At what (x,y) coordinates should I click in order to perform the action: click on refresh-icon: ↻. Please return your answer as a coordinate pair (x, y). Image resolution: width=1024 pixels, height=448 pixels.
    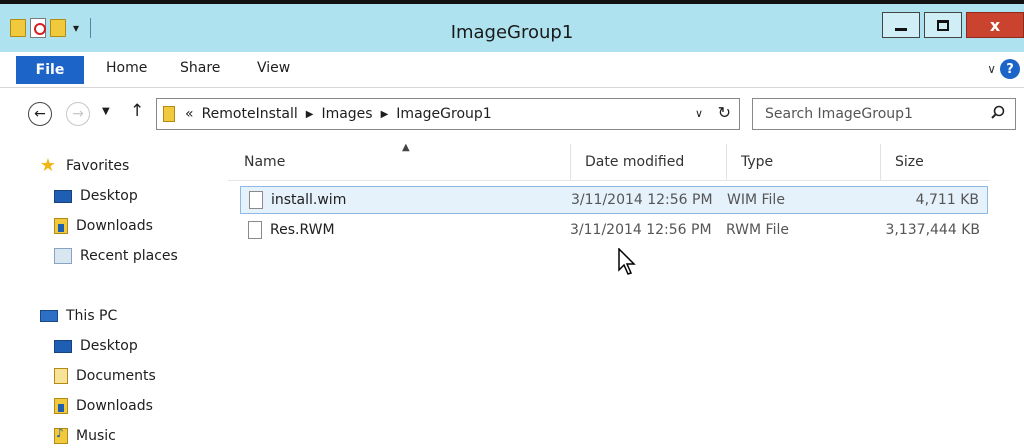
    Looking at the image, I should click on (724, 112).